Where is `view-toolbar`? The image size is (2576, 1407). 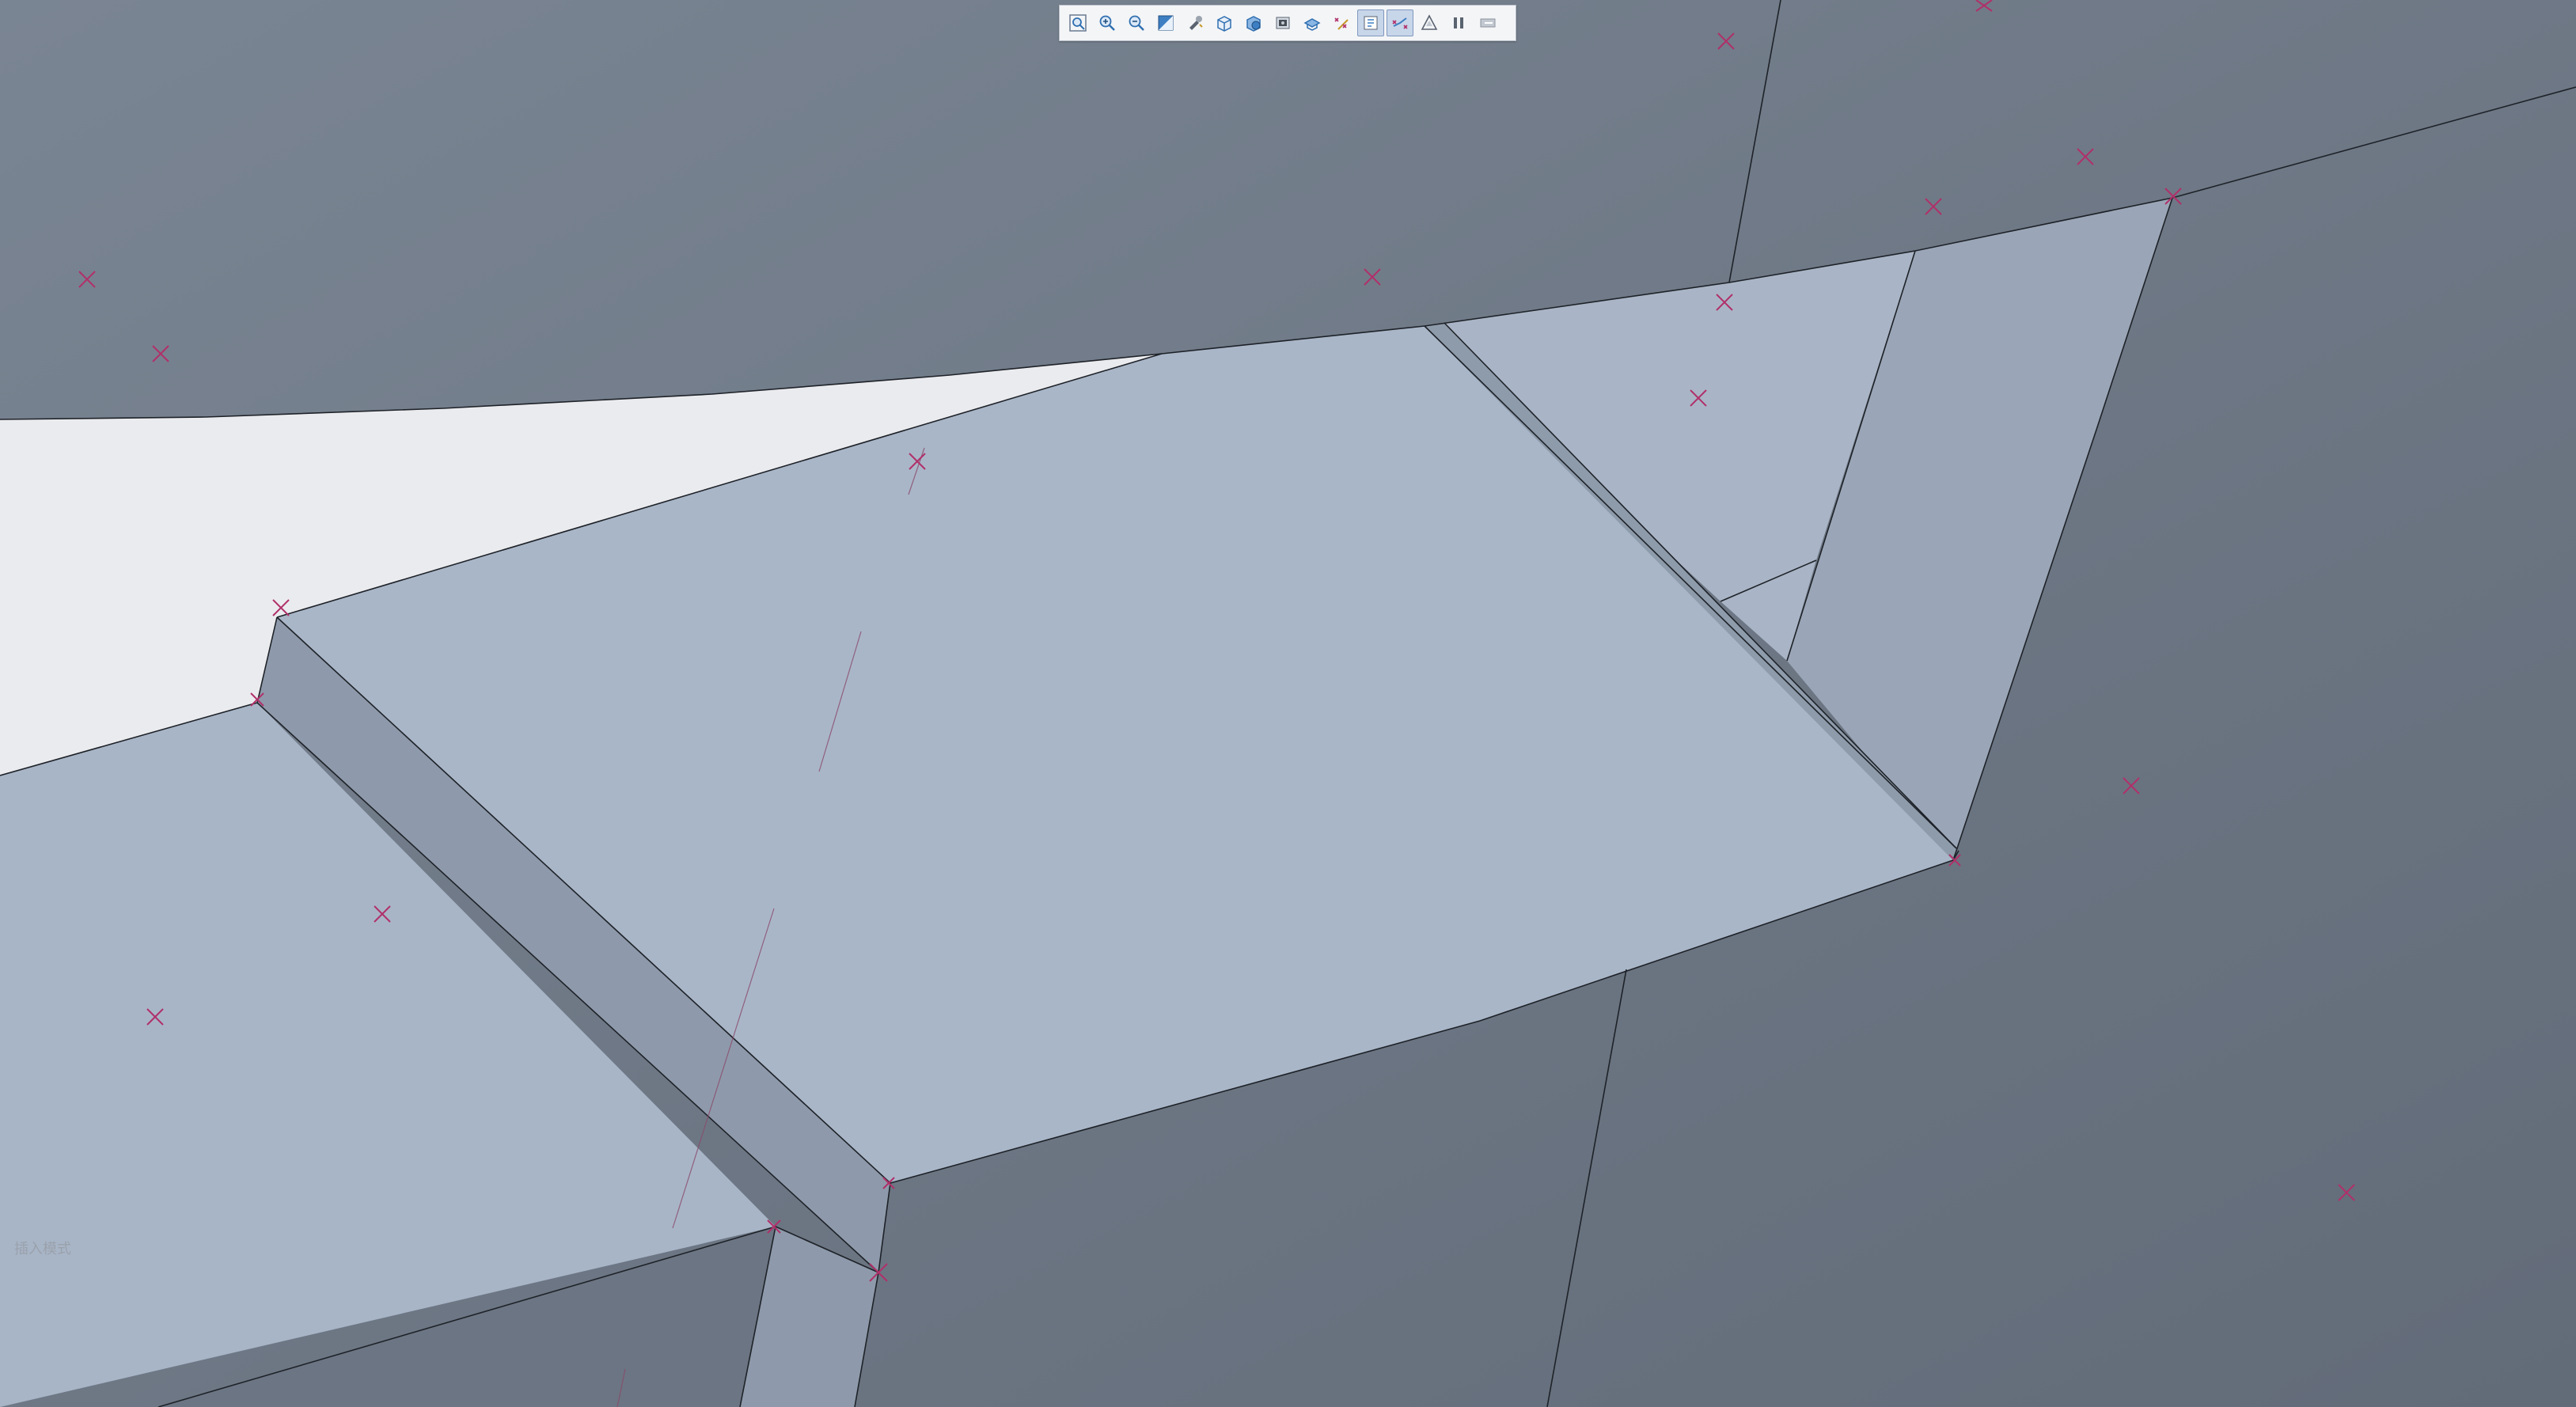 view-toolbar is located at coordinates (1287, 23).